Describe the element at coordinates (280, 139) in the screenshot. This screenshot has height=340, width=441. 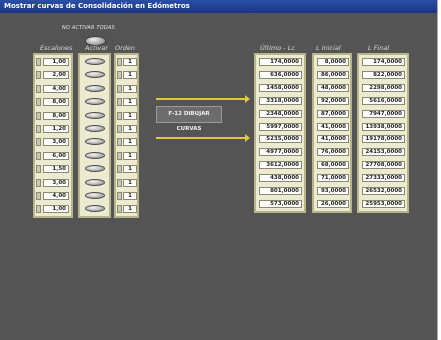
I see `ultimo-cell: 5235,0000` at that location.